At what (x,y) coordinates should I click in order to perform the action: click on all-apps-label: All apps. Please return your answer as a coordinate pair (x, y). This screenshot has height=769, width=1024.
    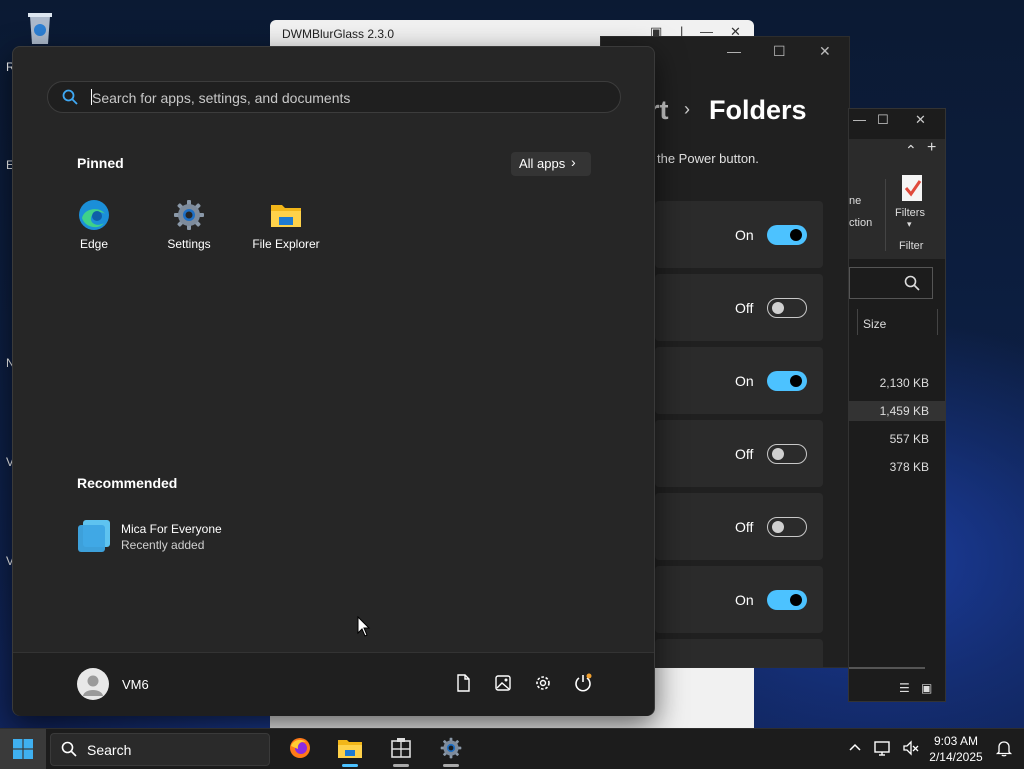
    Looking at the image, I should click on (542, 163).